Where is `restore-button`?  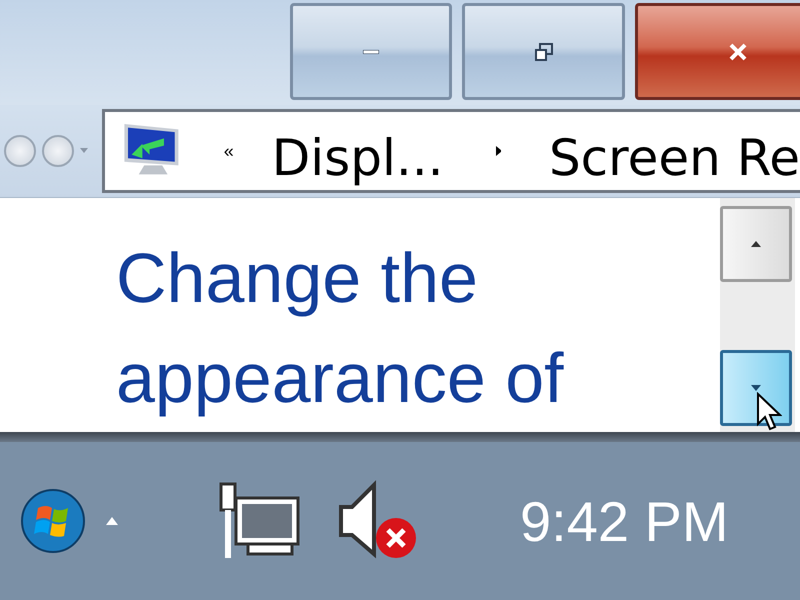
restore-button is located at coordinates (543, 51).